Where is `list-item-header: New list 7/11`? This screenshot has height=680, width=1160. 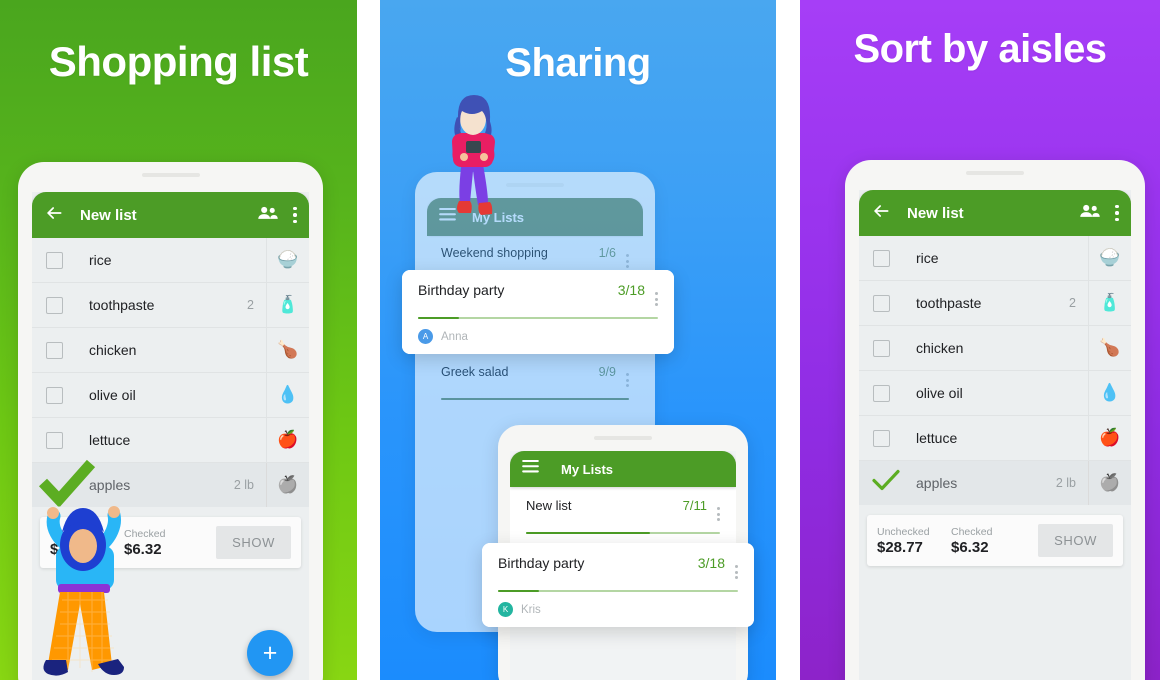
list-item-header: New list 7/11 is located at coordinates (623, 509).